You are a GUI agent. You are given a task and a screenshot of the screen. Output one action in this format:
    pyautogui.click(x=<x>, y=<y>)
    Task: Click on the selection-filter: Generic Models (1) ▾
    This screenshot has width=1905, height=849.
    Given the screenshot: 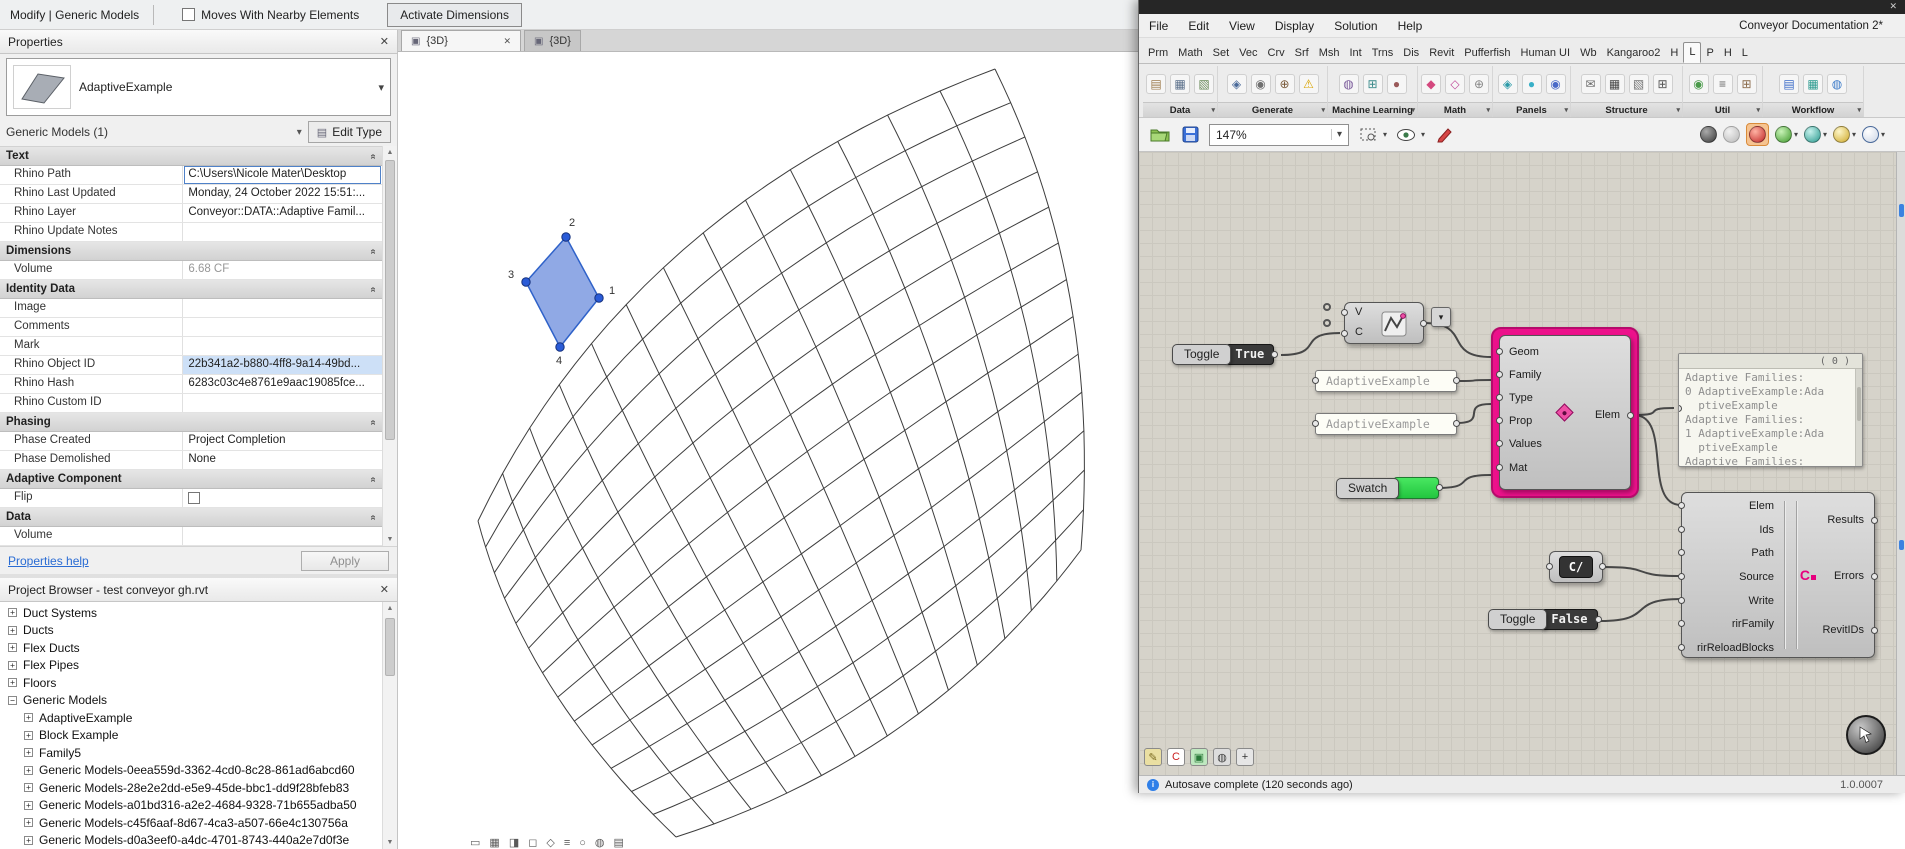 What is the action you would take?
    pyautogui.click(x=154, y=132)
    